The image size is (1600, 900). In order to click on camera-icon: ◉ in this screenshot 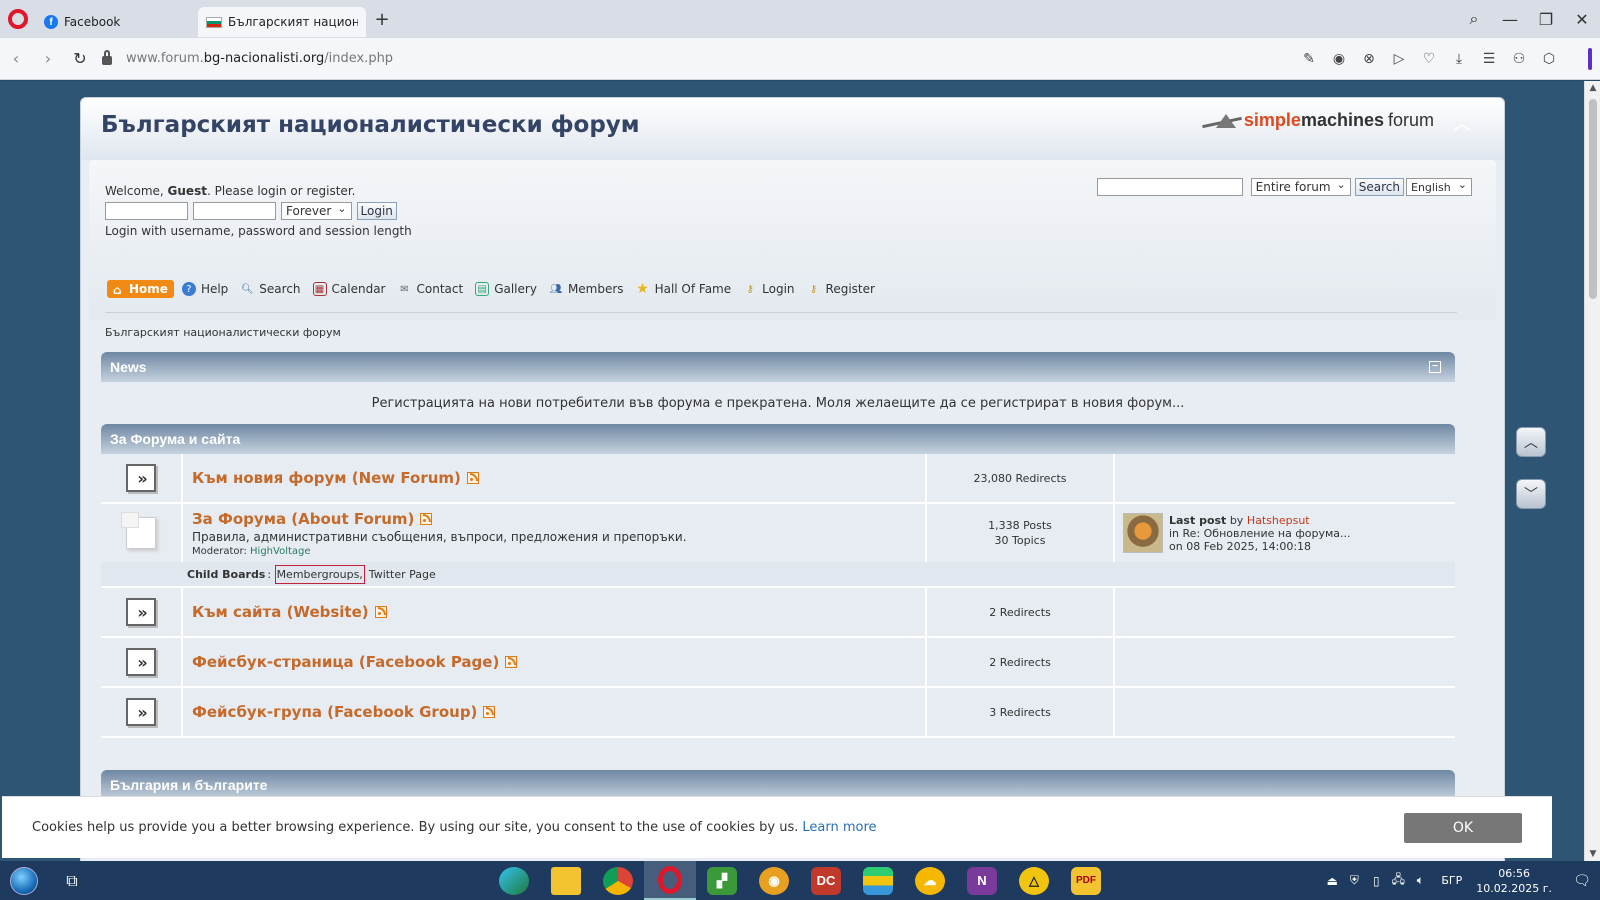, I will do `click(1339, 59)`.